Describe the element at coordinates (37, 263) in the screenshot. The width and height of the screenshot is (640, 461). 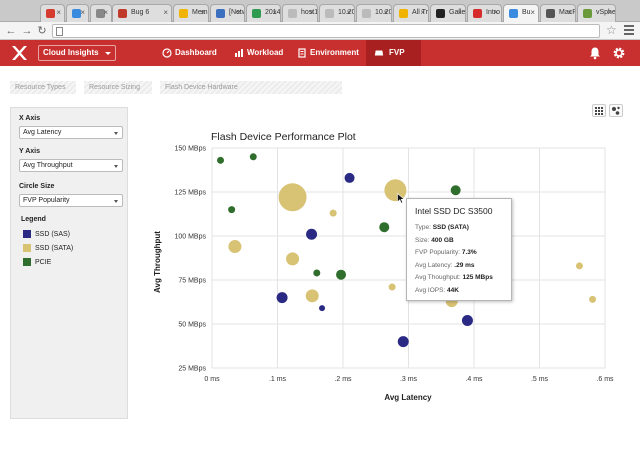
I see `legend-item-pcie: PCIE` at that location.